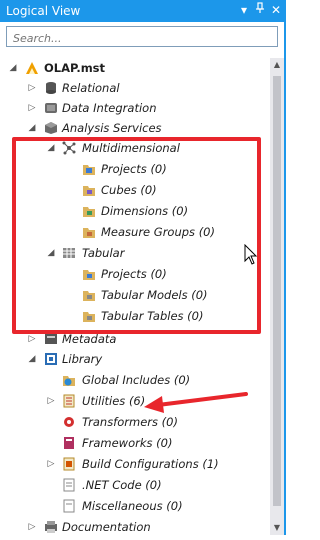 Image resolution: width=320 pixels, height=540 pixels. I want to click on tree-item-label: OLAP.mst, so click(75, 68).